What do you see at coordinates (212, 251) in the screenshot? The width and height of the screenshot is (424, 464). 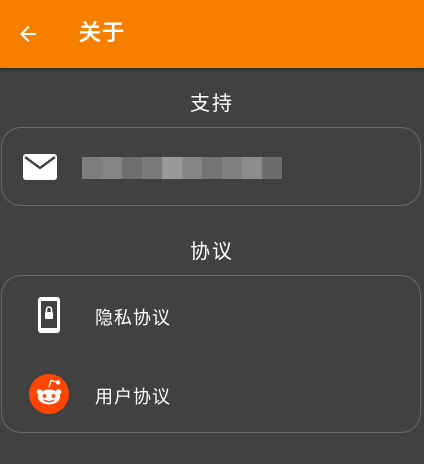 I see `section-header-agreements: 协议` at bounding box center [212, 251].